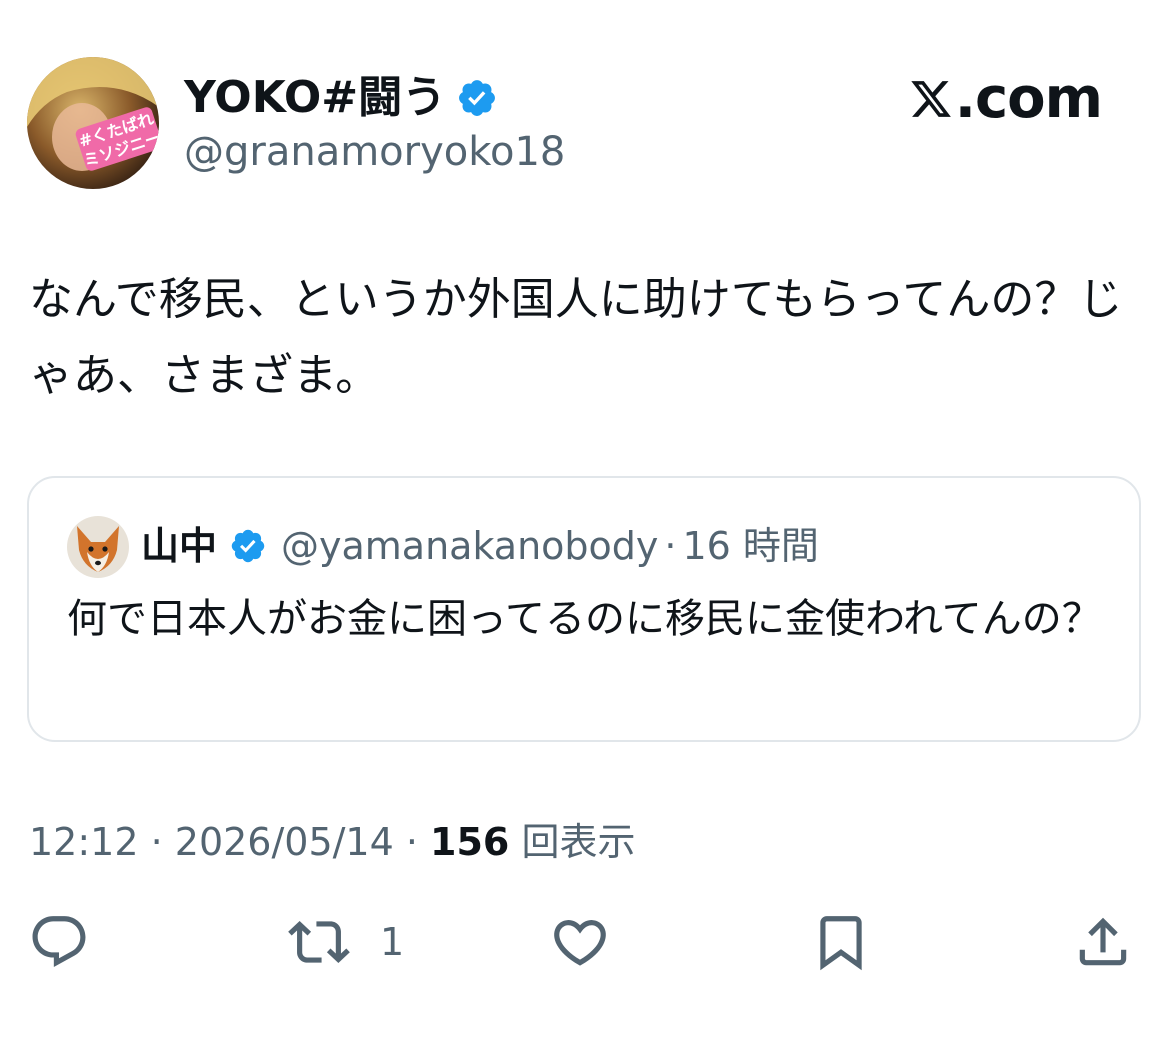 The height and width of the screenshot is (1059, 1170). I want to click on retweet-button: 1, so click(344, 942).